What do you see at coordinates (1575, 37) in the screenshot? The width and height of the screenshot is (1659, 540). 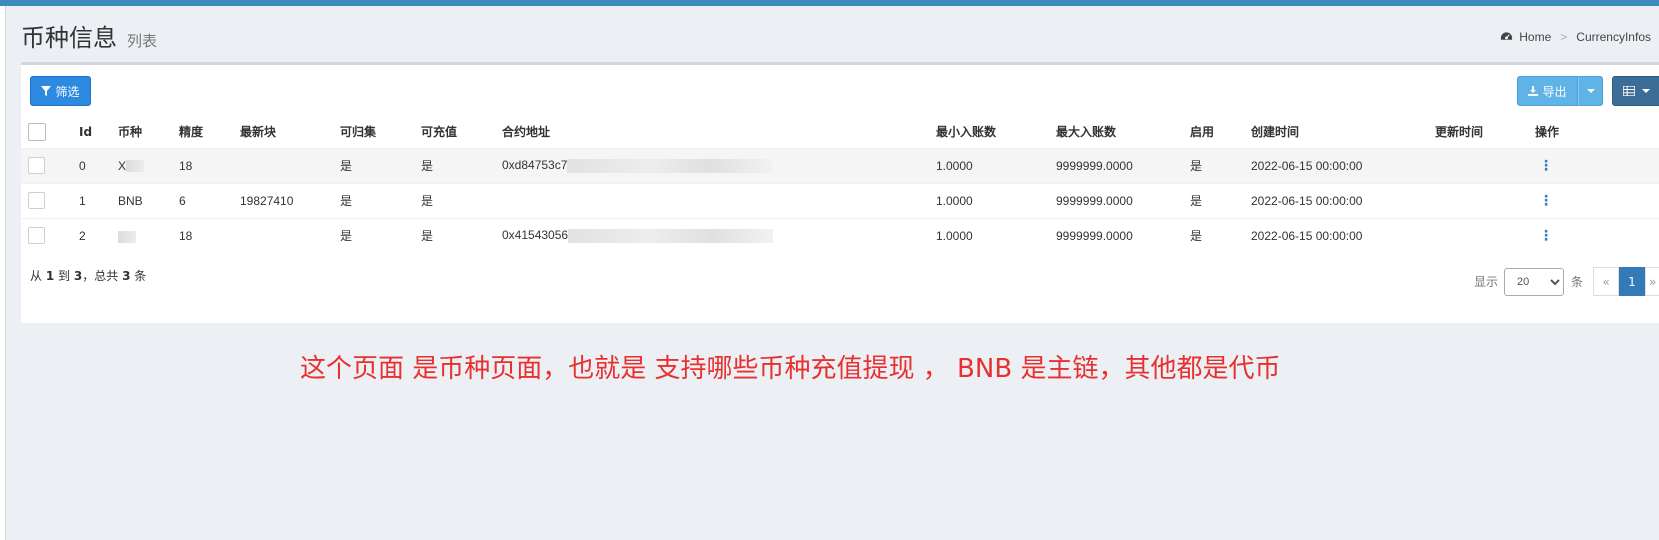 I see `breadcrumb: Home > CurrencyInfos` at bounding box center [1575, 37].